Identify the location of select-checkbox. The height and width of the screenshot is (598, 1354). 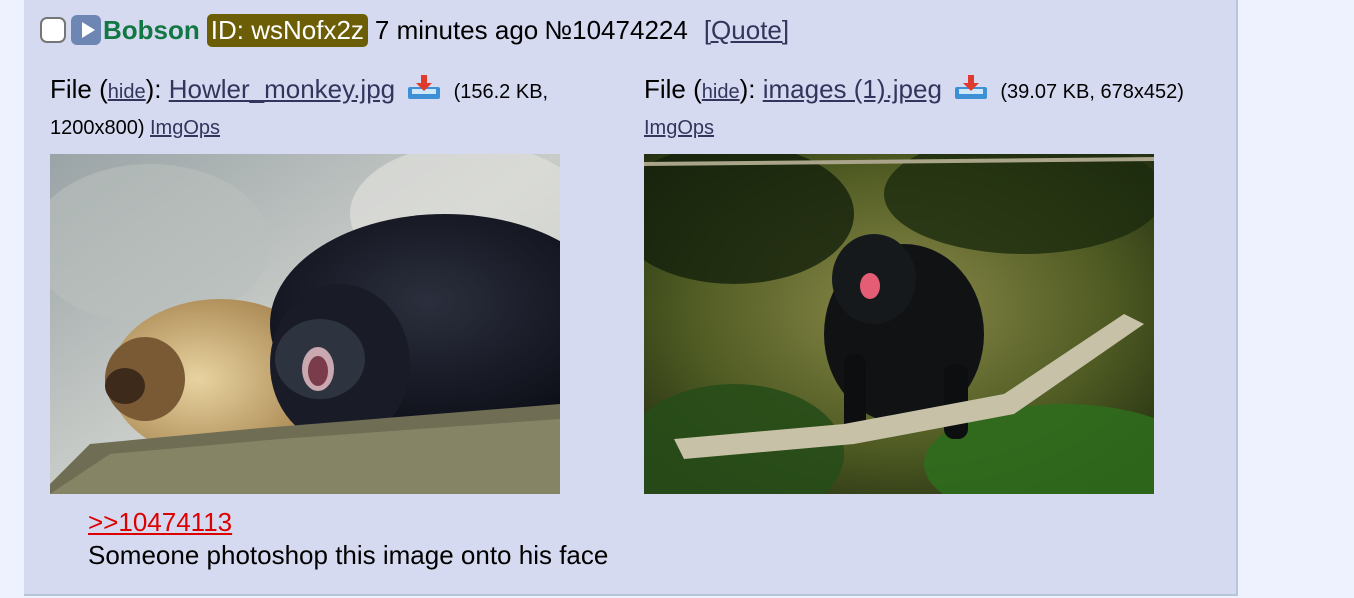
(53, 30).